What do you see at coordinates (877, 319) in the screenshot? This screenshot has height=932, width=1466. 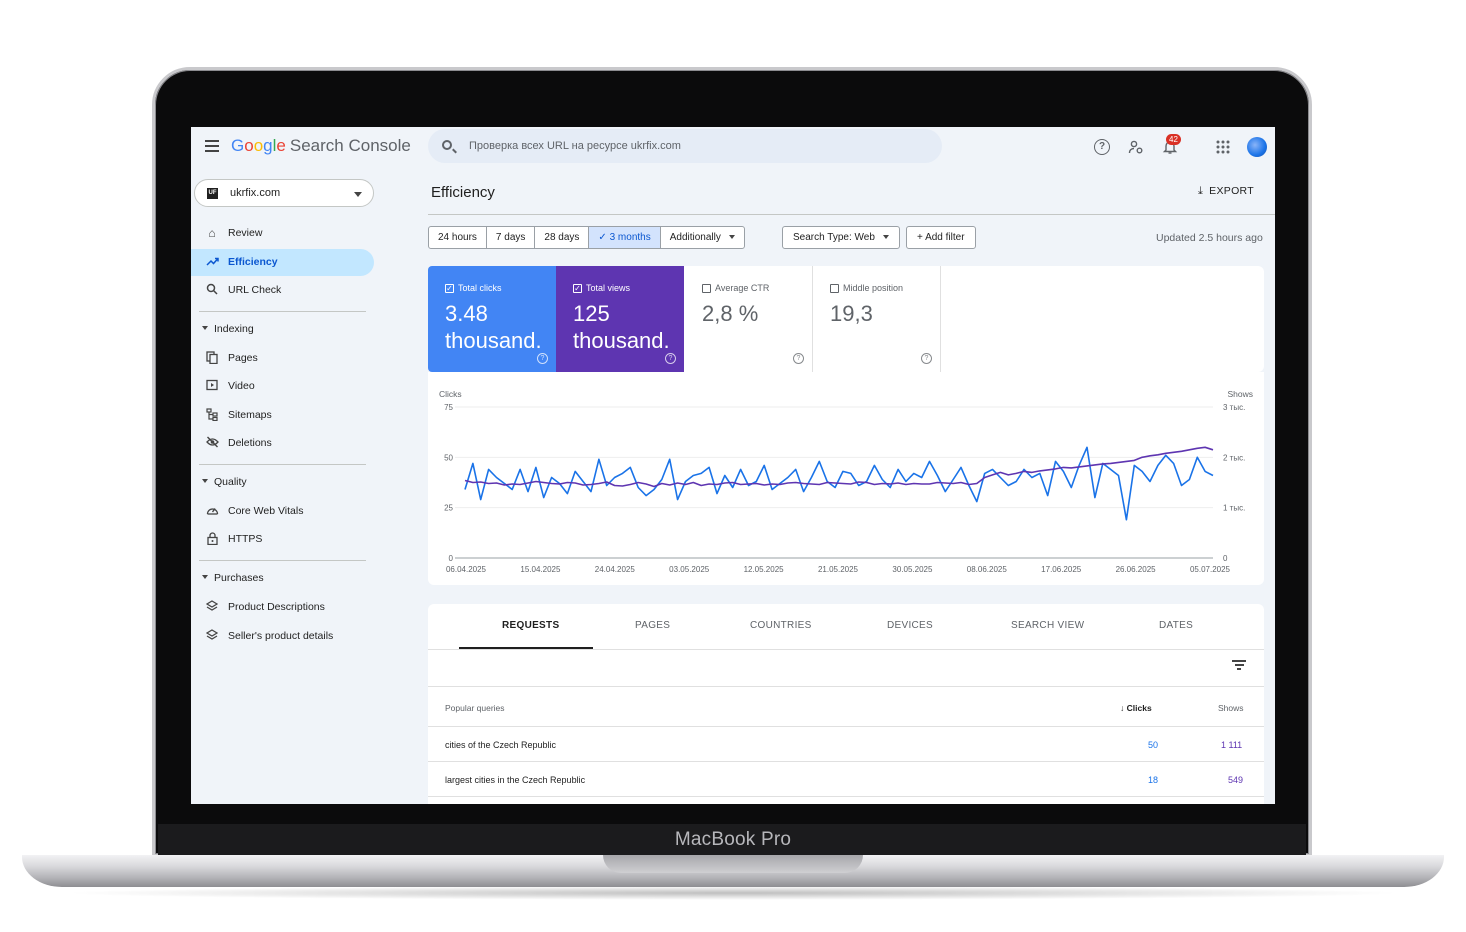 I see `metric-middle-position: Middle position 19,3 ?` at bounding box center [877, 319].